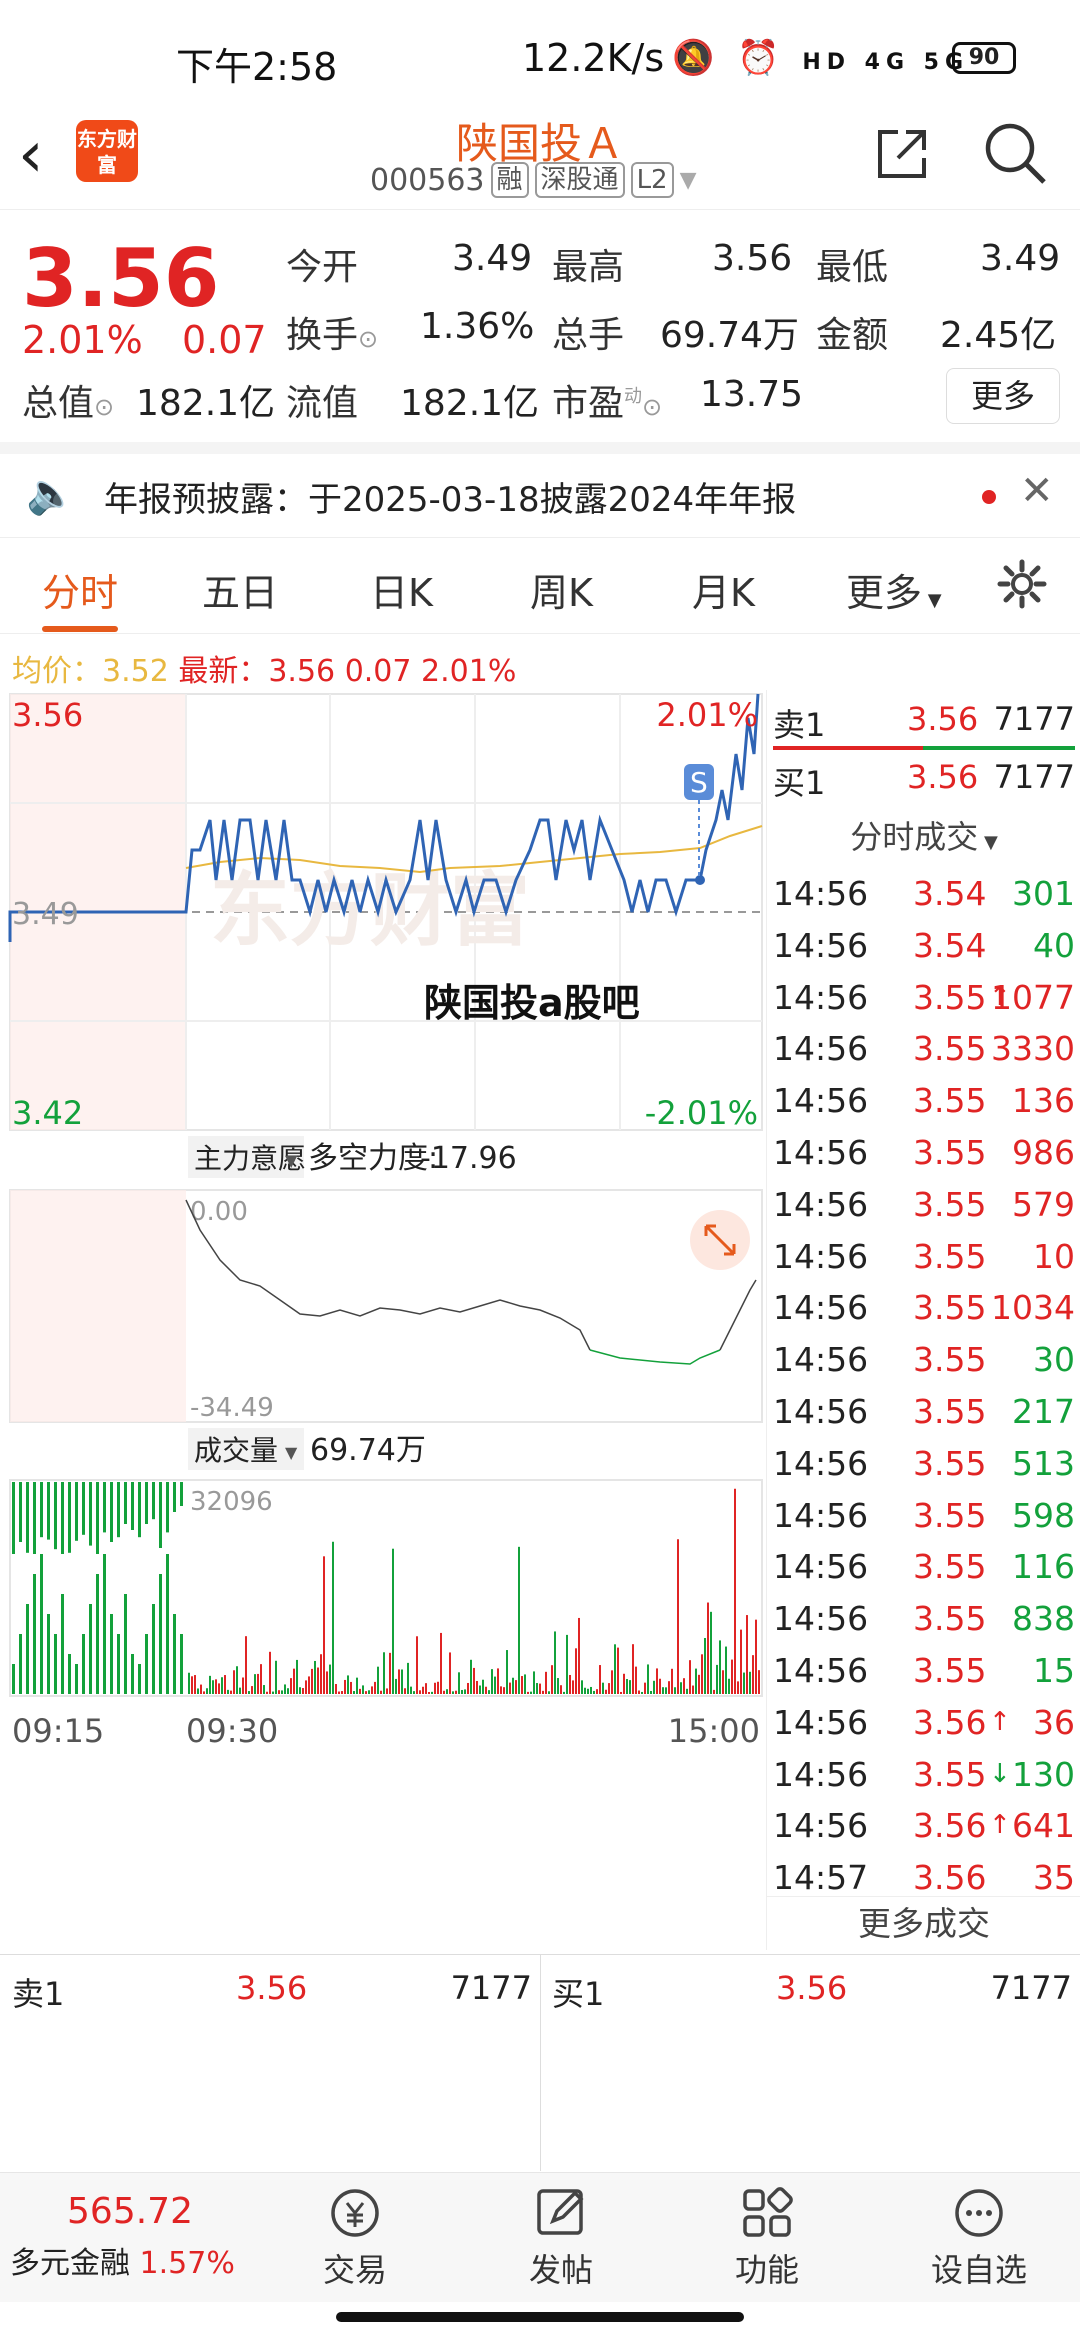 The width and height of the screenshot is (1080, 2340). I want to click on status-time: 下午2:58, so click(257, 67).